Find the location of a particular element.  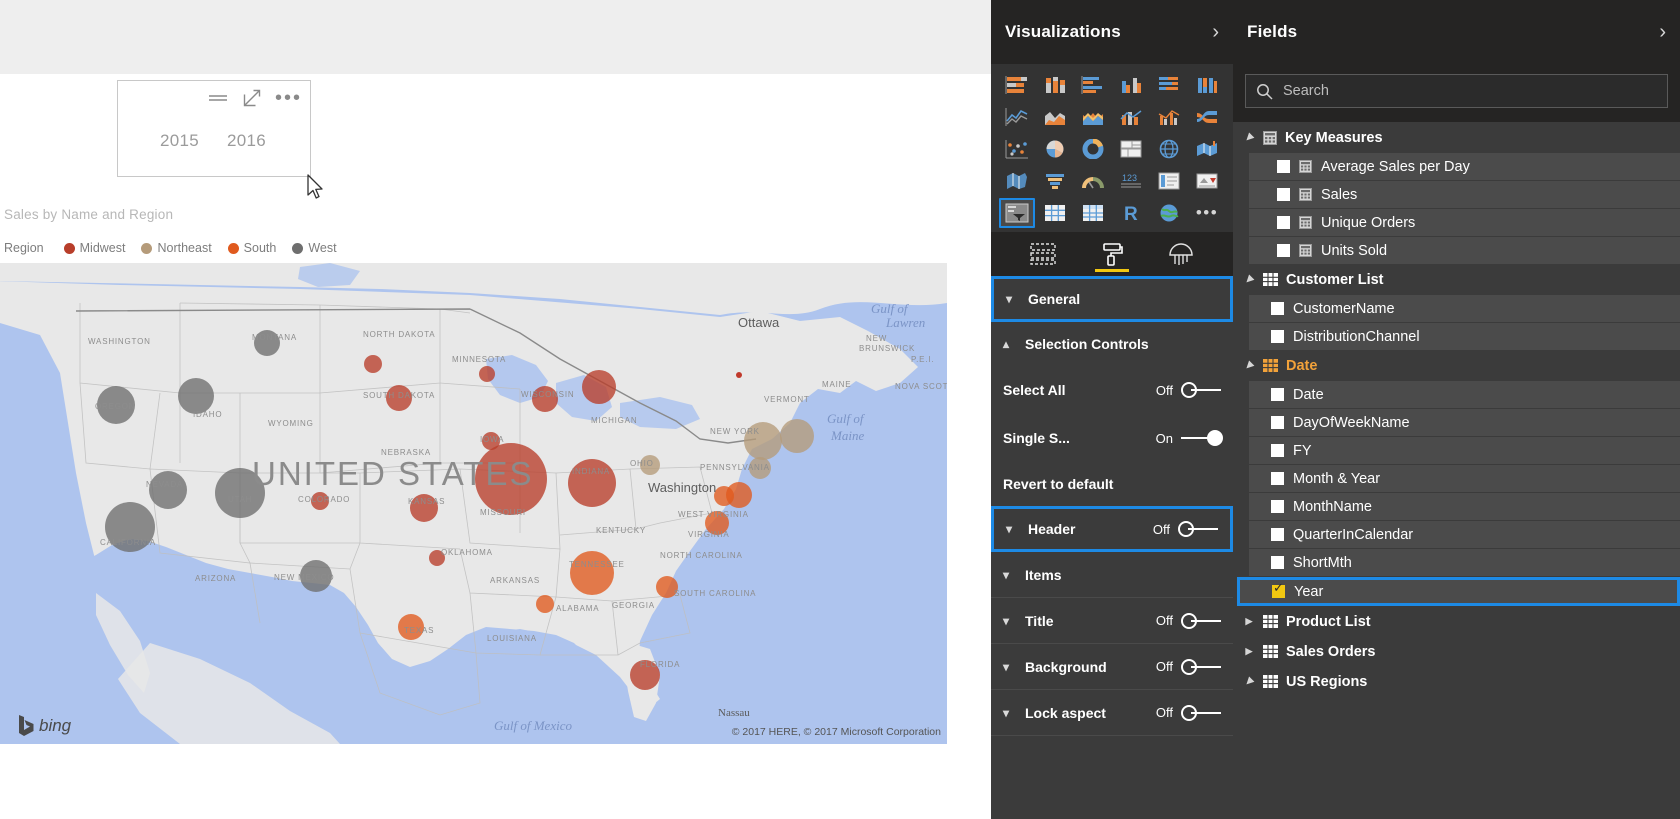

format-section-background: ▾ Background Off is located at coordinates (1112, 667).